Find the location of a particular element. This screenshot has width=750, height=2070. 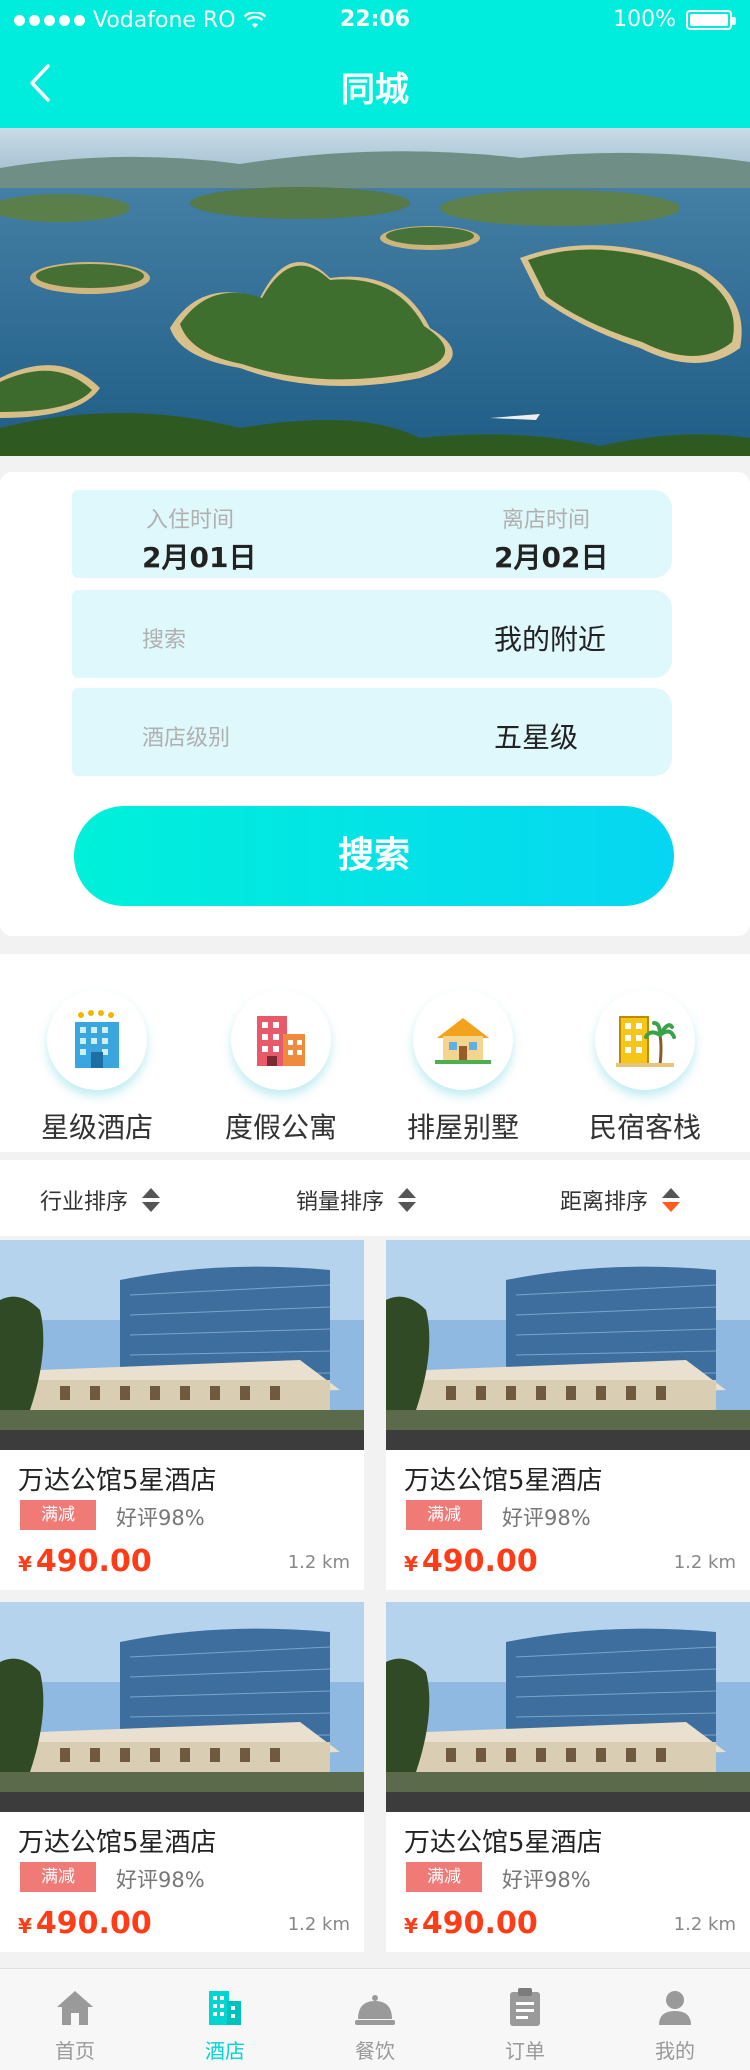

home-icon is located at coordinates (75, 2008).